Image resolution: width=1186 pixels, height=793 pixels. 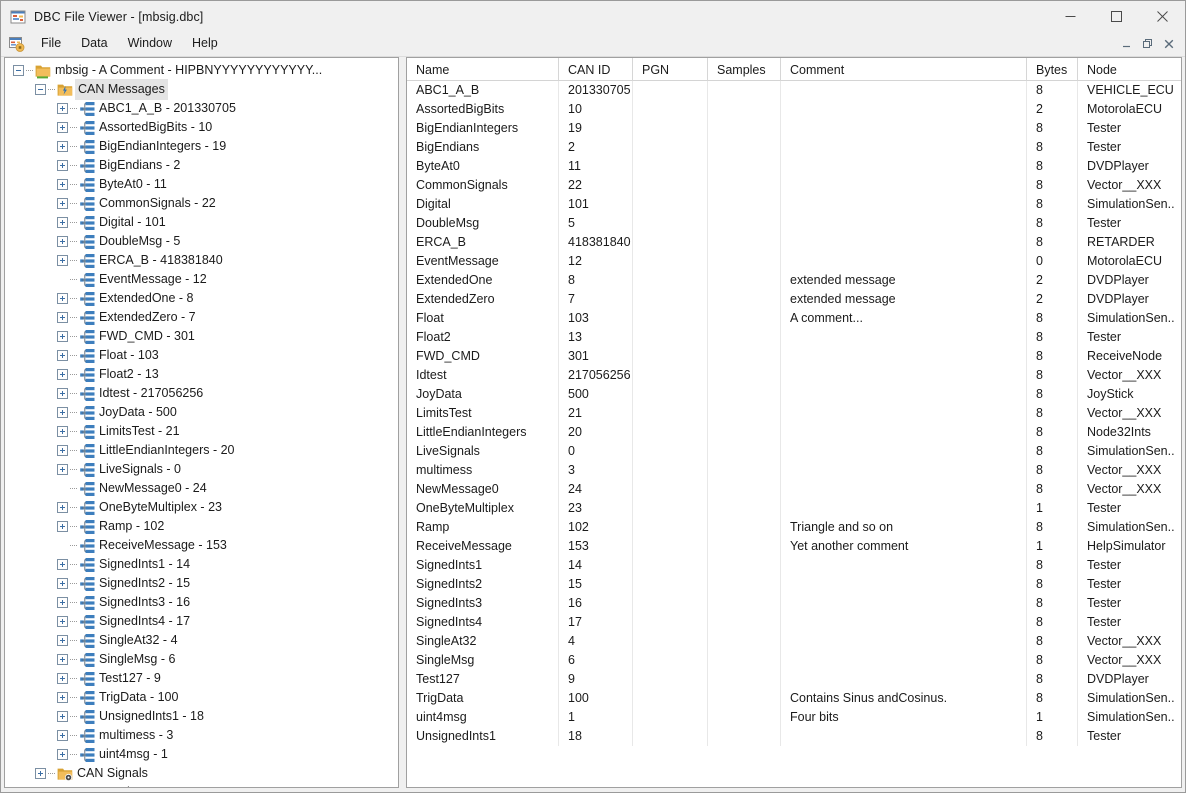 What do you see at coordinates (794, 489) in the screenshot?
I see `table-row: NewMessage0 24 8 Vector__XXX` at bounding box center [794, 489].